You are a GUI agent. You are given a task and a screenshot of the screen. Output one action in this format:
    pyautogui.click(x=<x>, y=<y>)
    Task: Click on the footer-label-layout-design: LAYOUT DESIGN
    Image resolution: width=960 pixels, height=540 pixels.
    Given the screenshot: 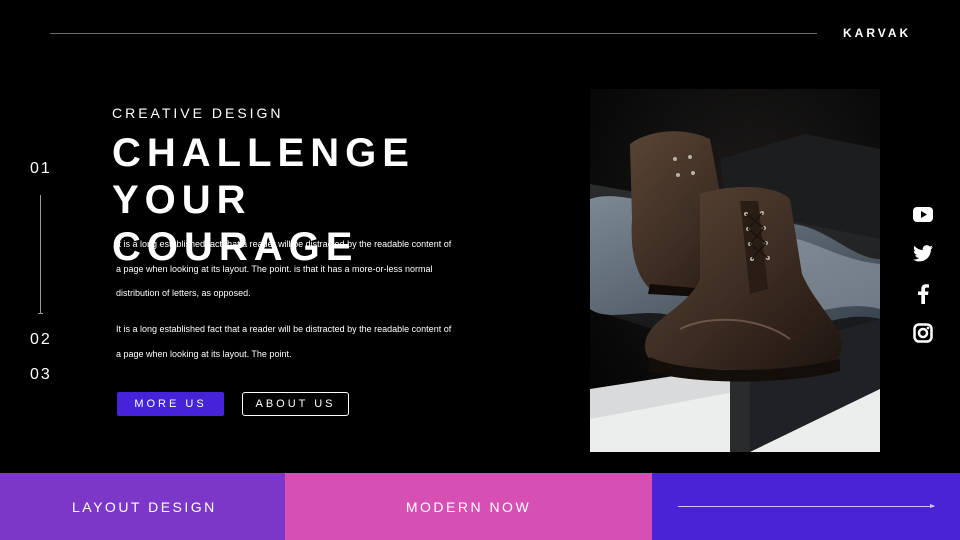 What is the action you would take?
    pyautogui.click(x=144, y=506)
    